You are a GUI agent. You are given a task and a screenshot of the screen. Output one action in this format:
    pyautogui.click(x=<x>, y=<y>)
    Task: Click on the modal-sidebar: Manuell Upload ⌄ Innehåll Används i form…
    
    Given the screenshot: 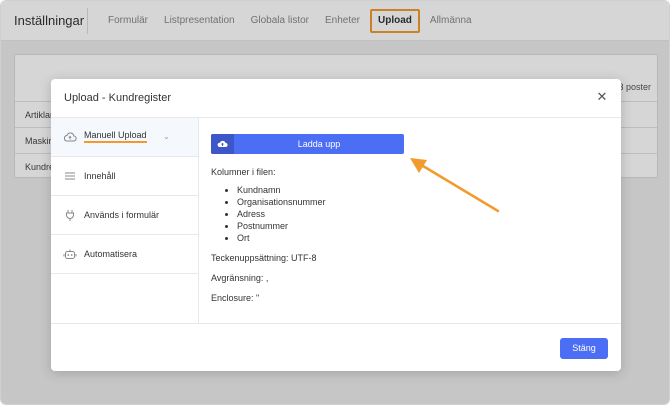 What is the action you would take?
    pyautogui.click(x=125, y=220)
    